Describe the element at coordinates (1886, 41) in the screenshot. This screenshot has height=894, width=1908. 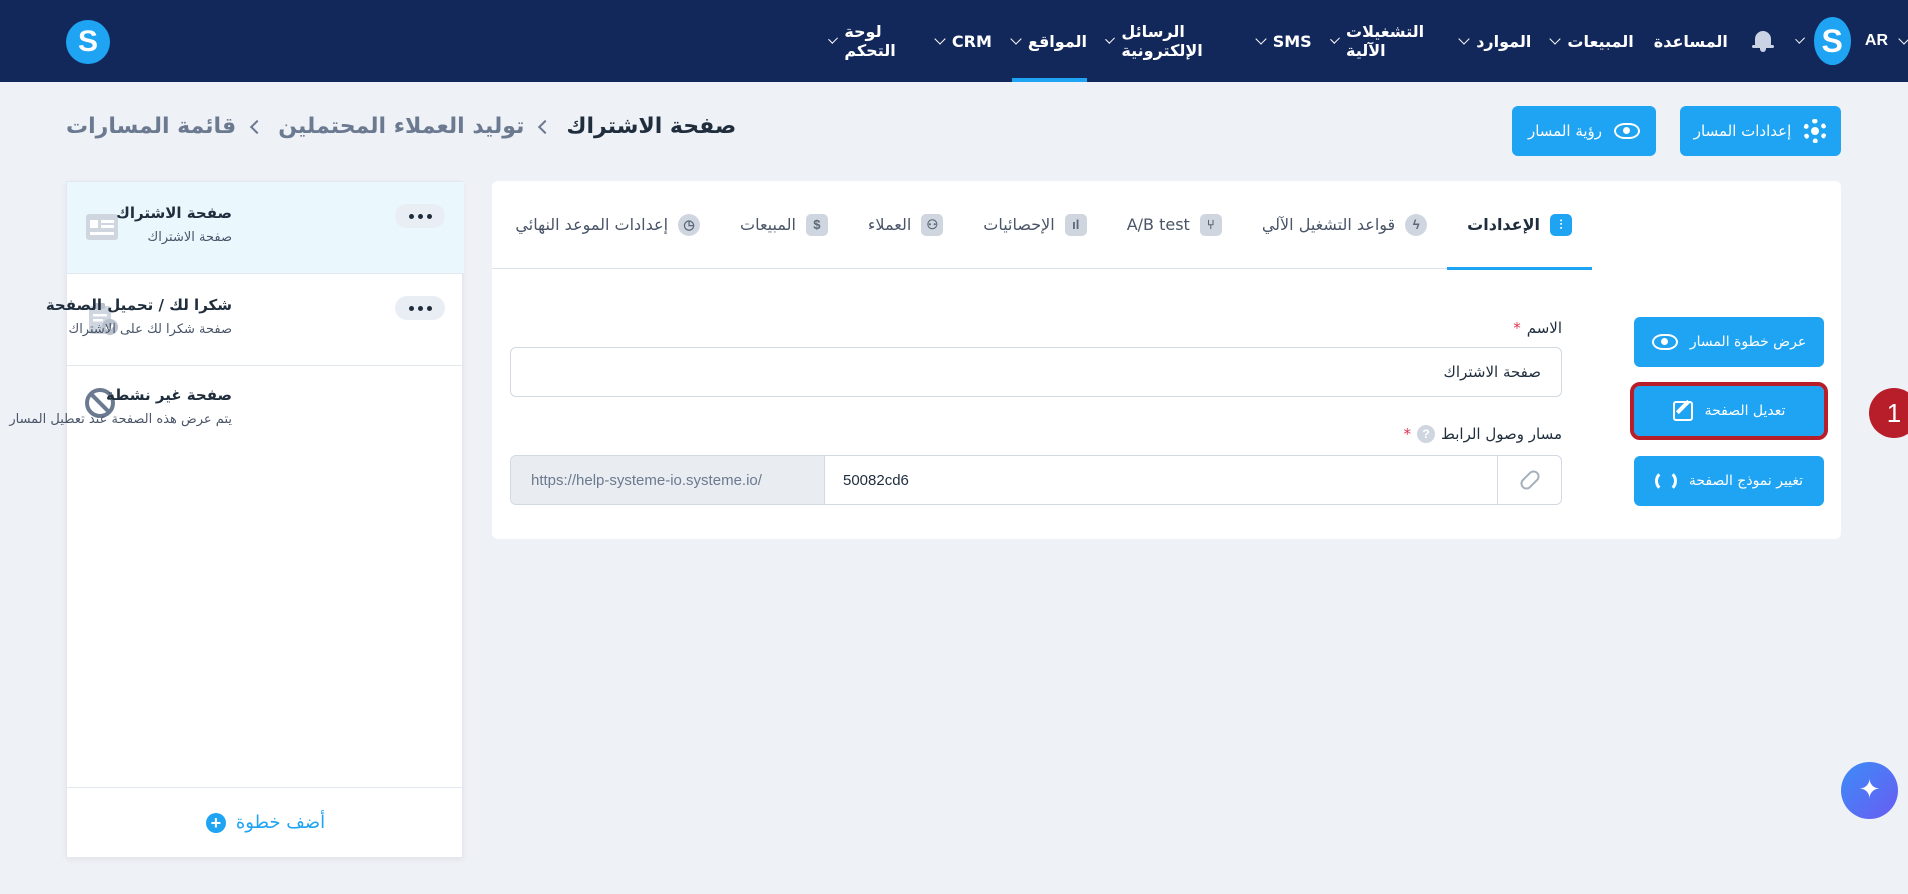
I see `language-selector: AR` at that location.